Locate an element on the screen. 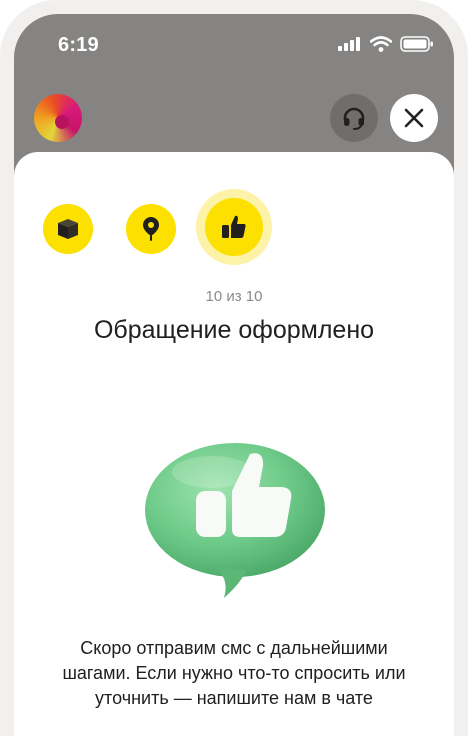 The image size is (468, 736). thumbs-up-bubble-illustration is located at coordinates (235, 520).